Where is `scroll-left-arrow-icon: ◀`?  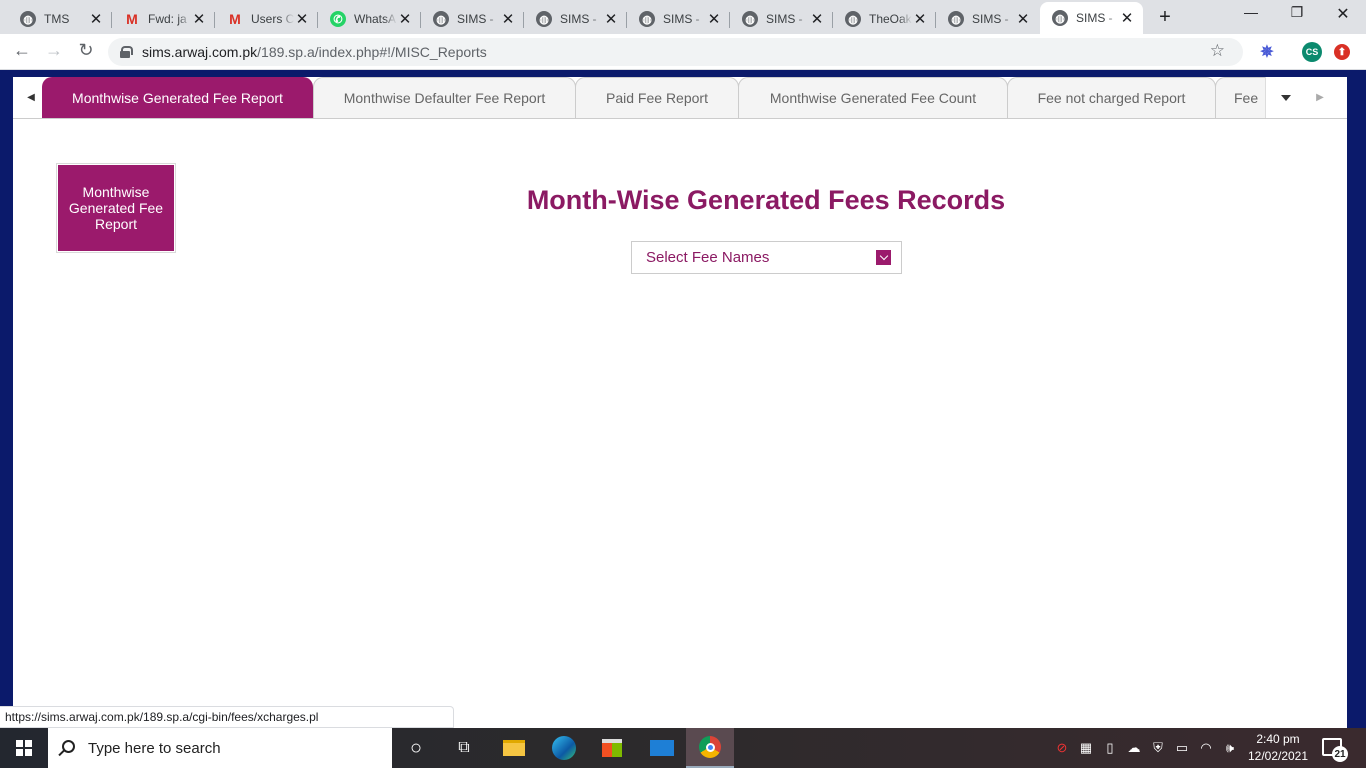
scroll-left-arrow-icon: ◀ is located at coordinates (31, 97).